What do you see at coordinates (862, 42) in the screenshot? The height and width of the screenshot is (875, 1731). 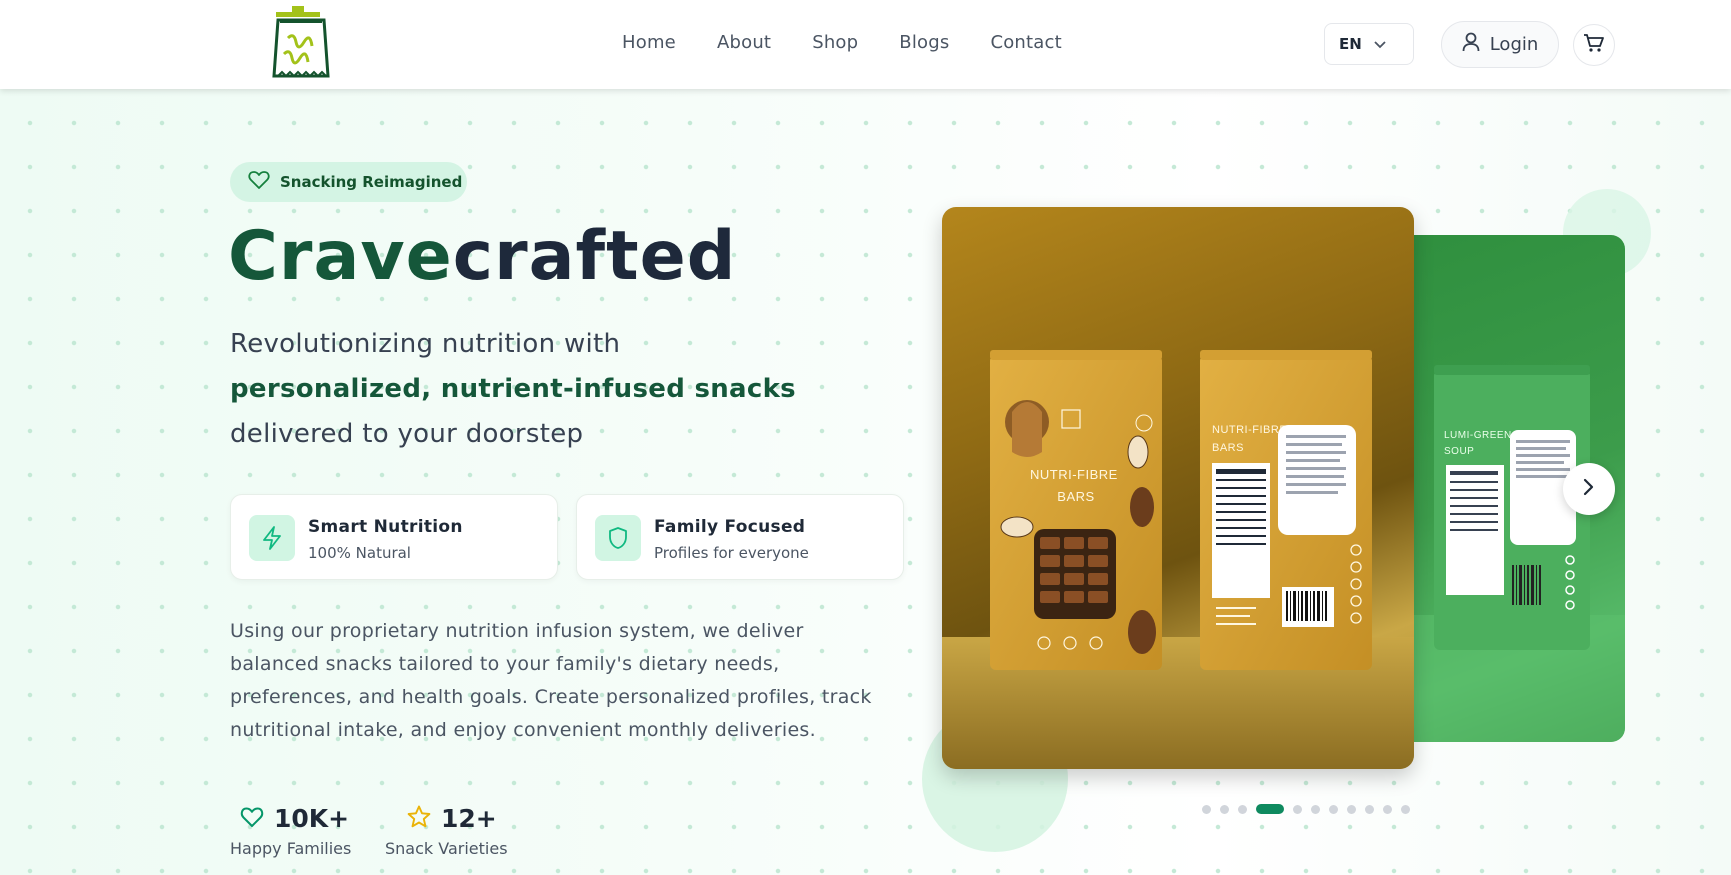 I see `main-nav: Home About Shop Blogs Contact` at bounding box center [862, 42].